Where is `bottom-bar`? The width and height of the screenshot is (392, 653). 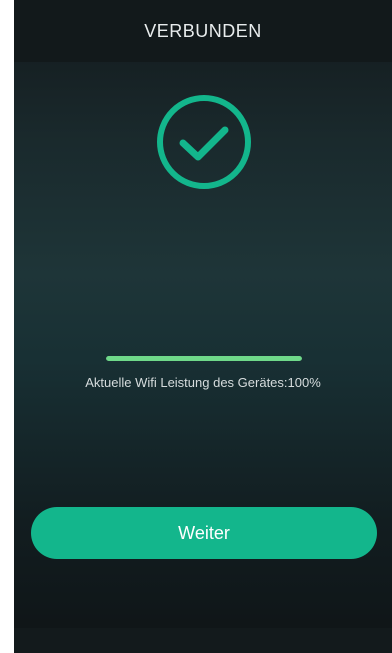
bottom-bar is located at coordinates (203, 640).